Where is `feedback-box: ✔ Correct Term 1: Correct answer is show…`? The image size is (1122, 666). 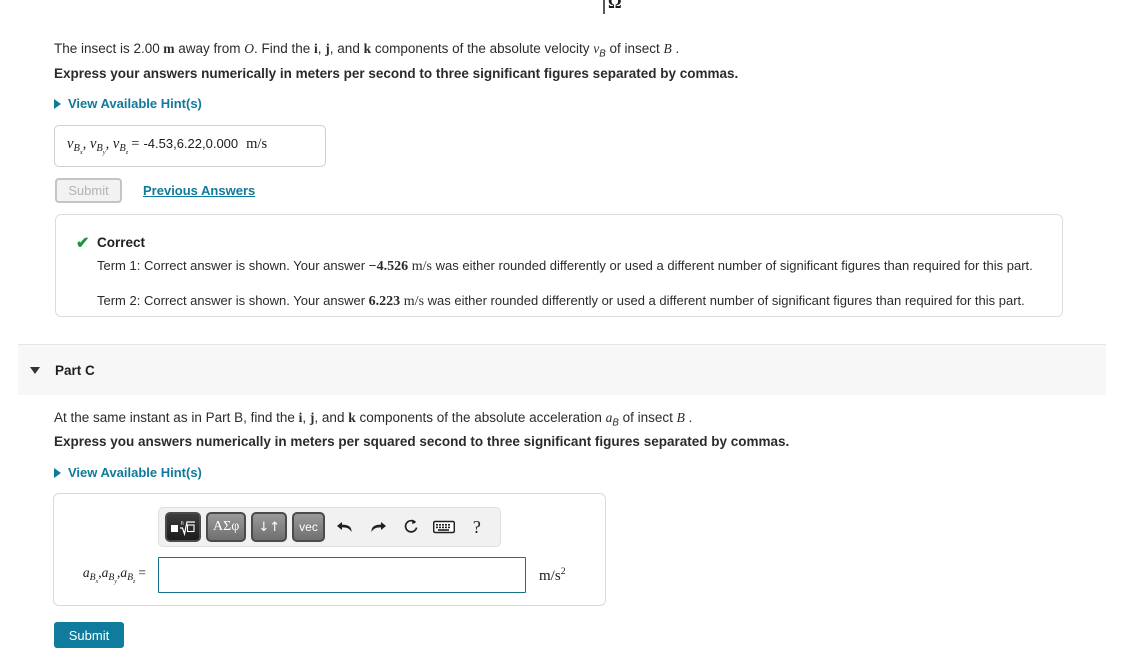 feedback-box: ✔ Correct Term 1: Correct answer is show… is located at coordinates (559, 265).